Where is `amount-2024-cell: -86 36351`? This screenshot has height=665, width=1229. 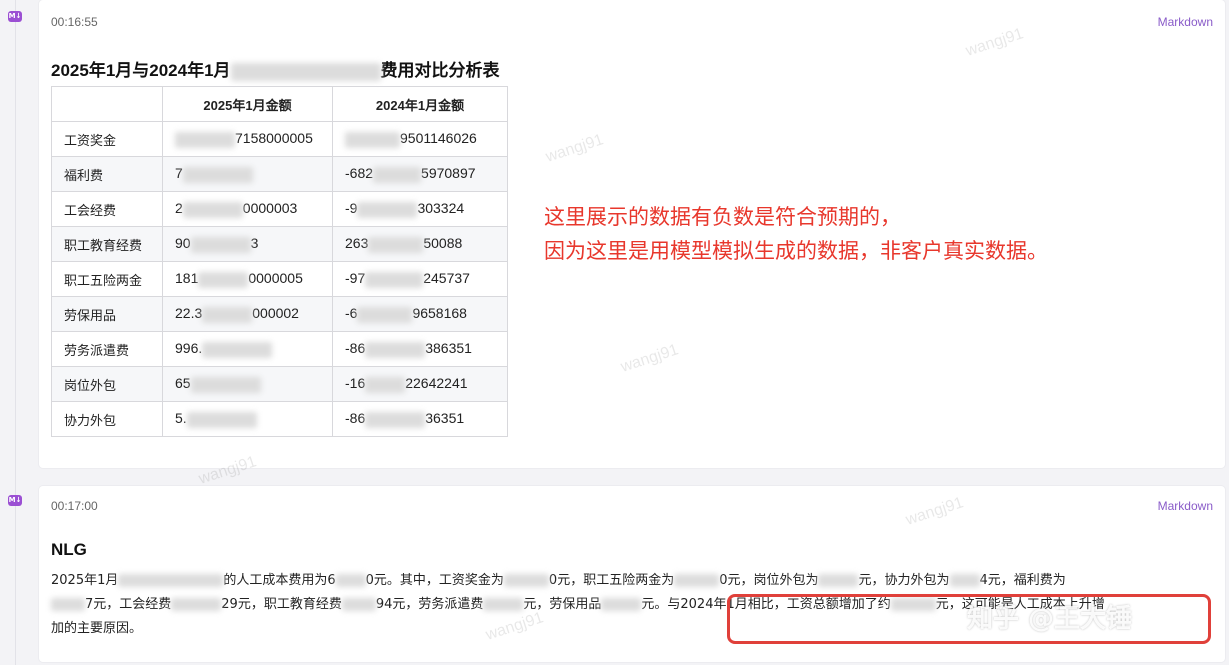 amount-2024-cell: -86 36351 is located at coordinates (420, 419).